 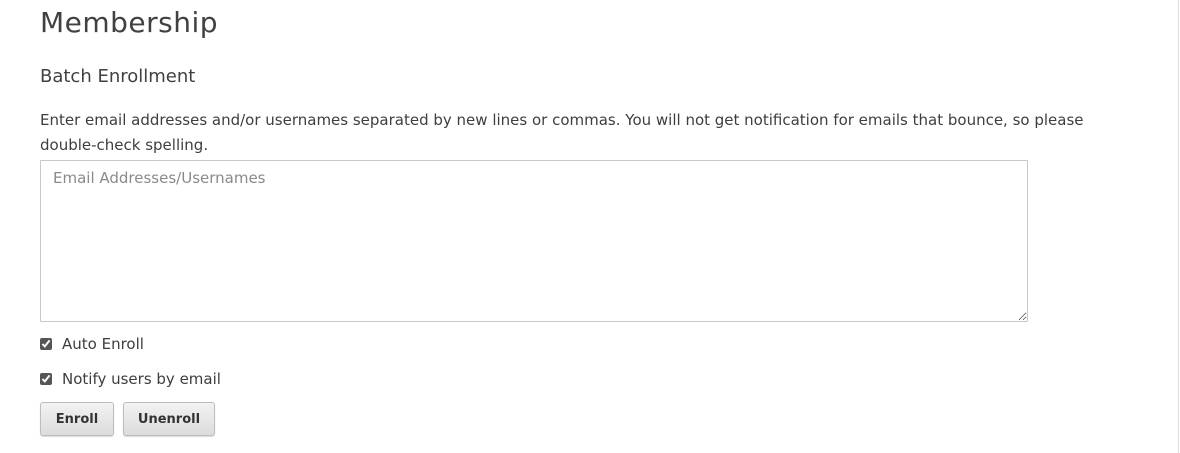 I want to click on auto-enroll-label: Auto Enroll, so click(x=103, y=344).